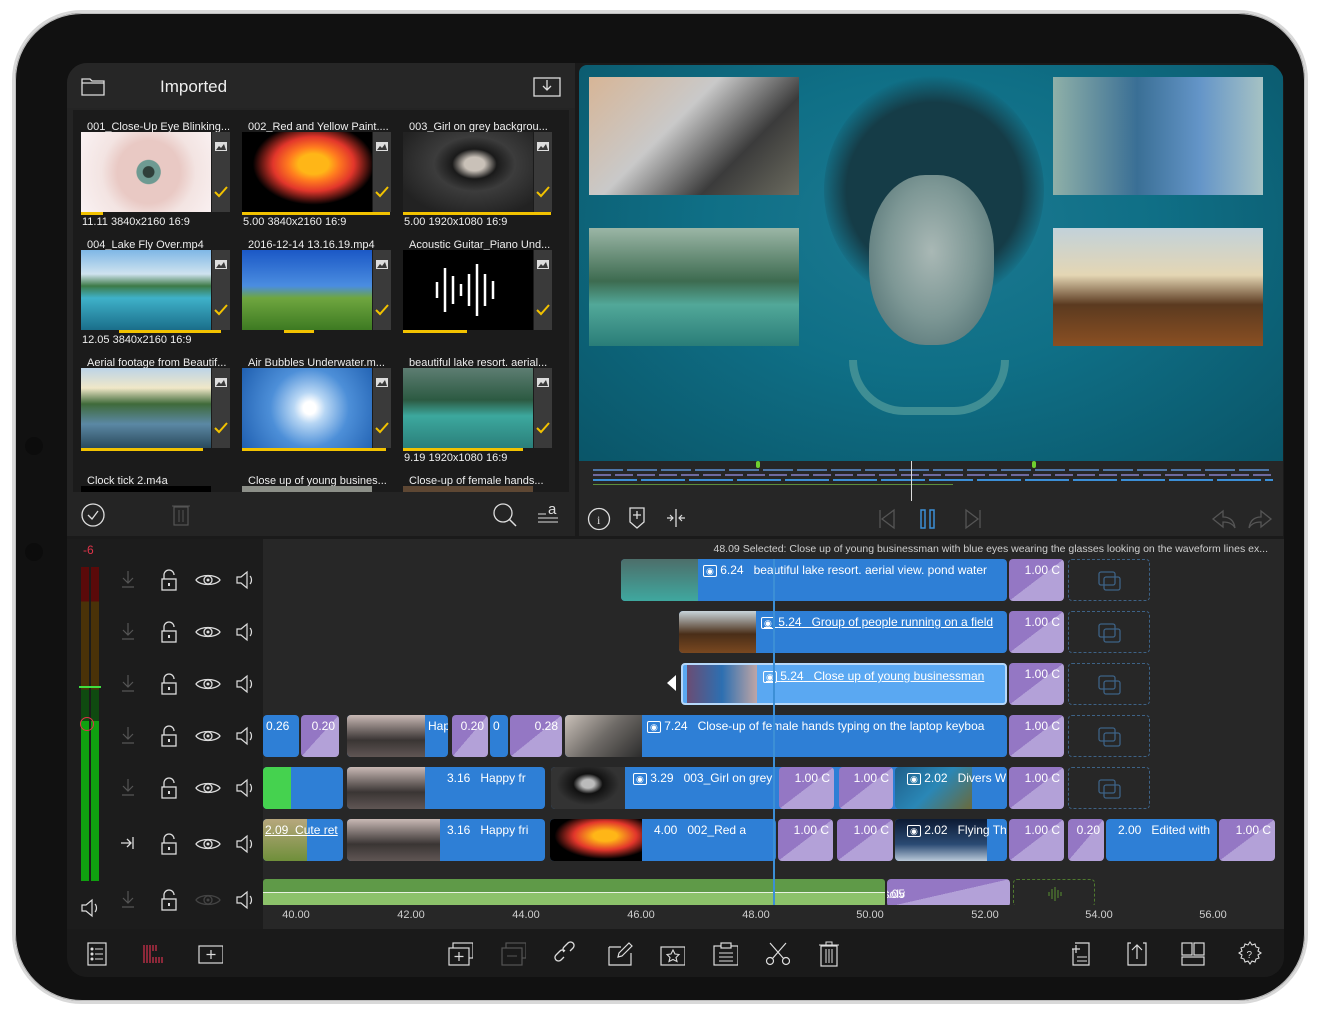  What do you see at coordinates (676, 518) in the screenshot?
I see `split-icon` at bounding box center [676, 518].